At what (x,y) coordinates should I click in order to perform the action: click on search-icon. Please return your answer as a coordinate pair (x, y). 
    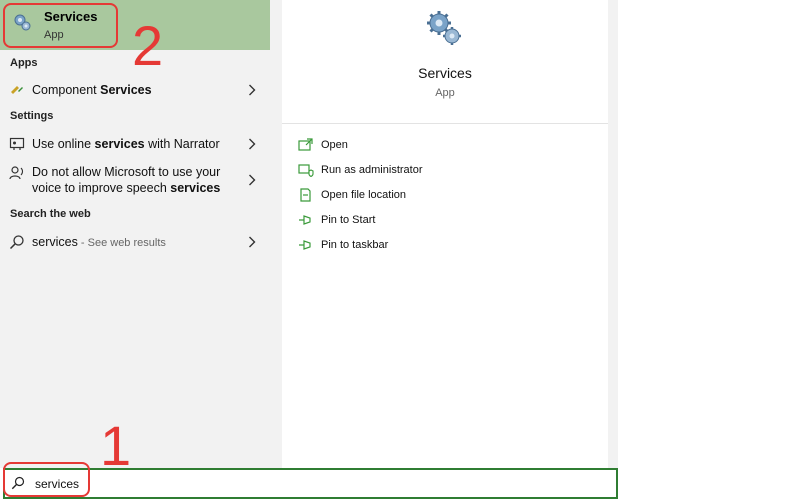
    Looking at the image, I should click on (17, 244).